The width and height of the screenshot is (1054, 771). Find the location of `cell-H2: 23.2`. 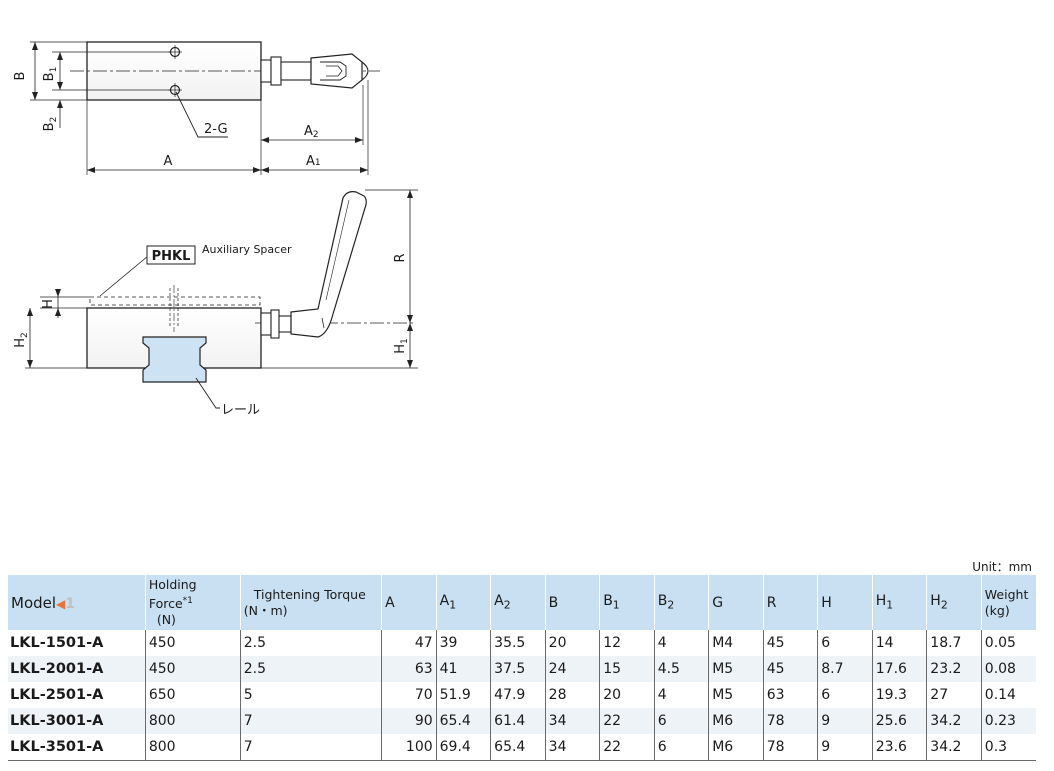

cell-H2: 23.2 is located at coordinates (954, 669).